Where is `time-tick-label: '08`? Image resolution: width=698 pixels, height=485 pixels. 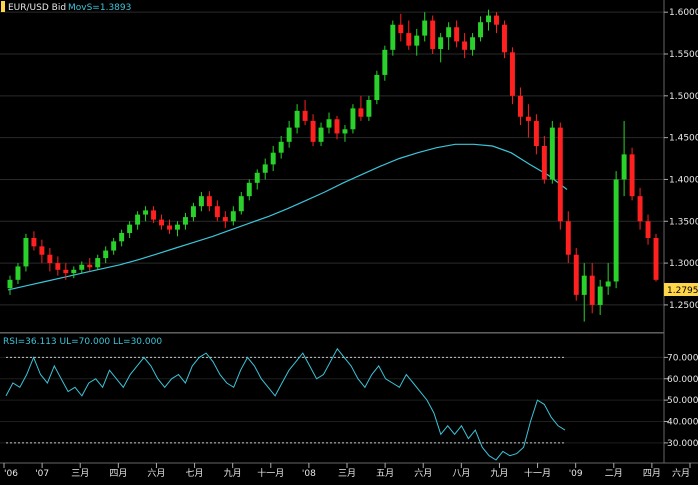 time-tick-label: '08 is located at coordinates (309, 474).